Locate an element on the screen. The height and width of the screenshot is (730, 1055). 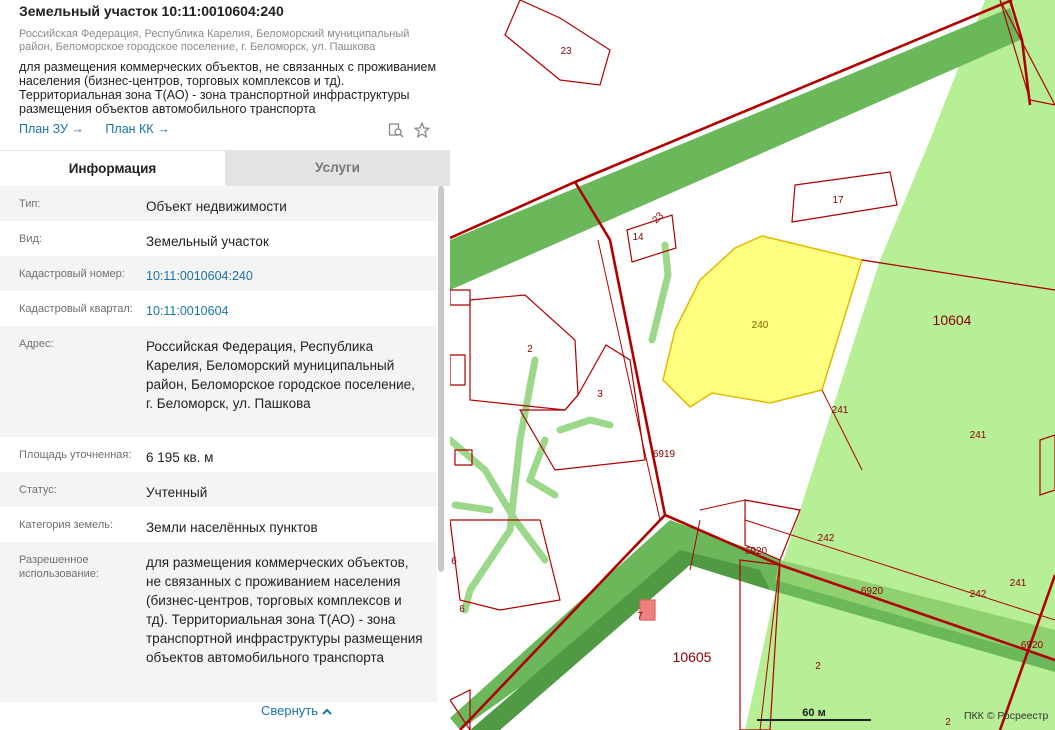
row-value: Земли населённых пунктов is located at coordinates (232, 527).